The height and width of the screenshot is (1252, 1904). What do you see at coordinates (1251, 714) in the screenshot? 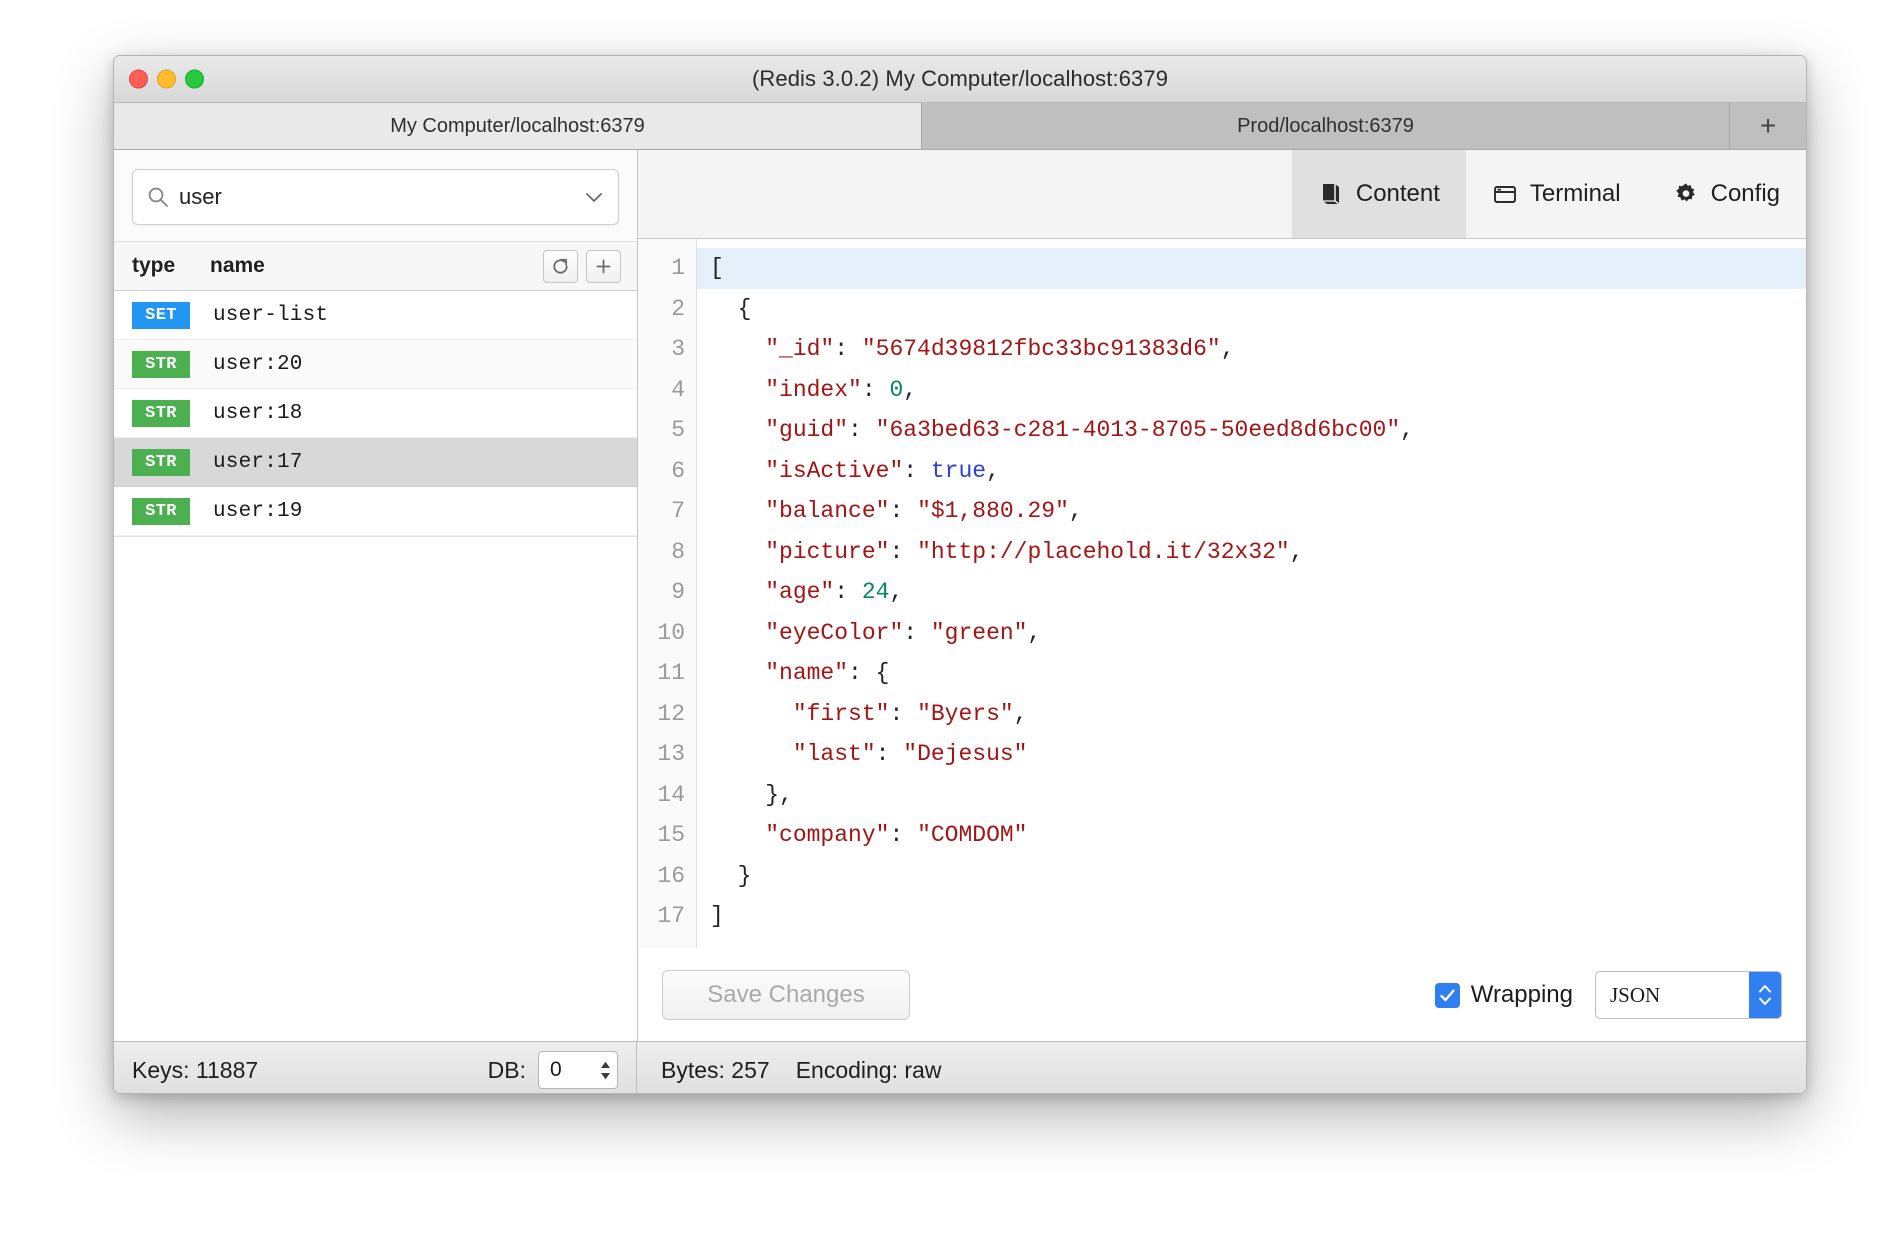
I see `code-line: "first": "Byers",` at bounding box center [1251, 714].